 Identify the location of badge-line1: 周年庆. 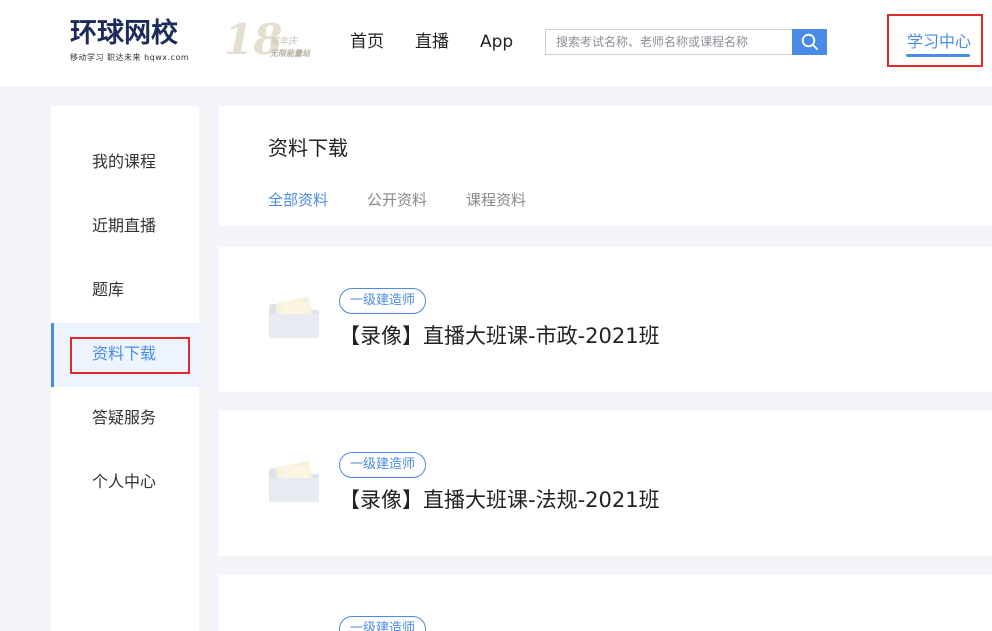
(284, 42).